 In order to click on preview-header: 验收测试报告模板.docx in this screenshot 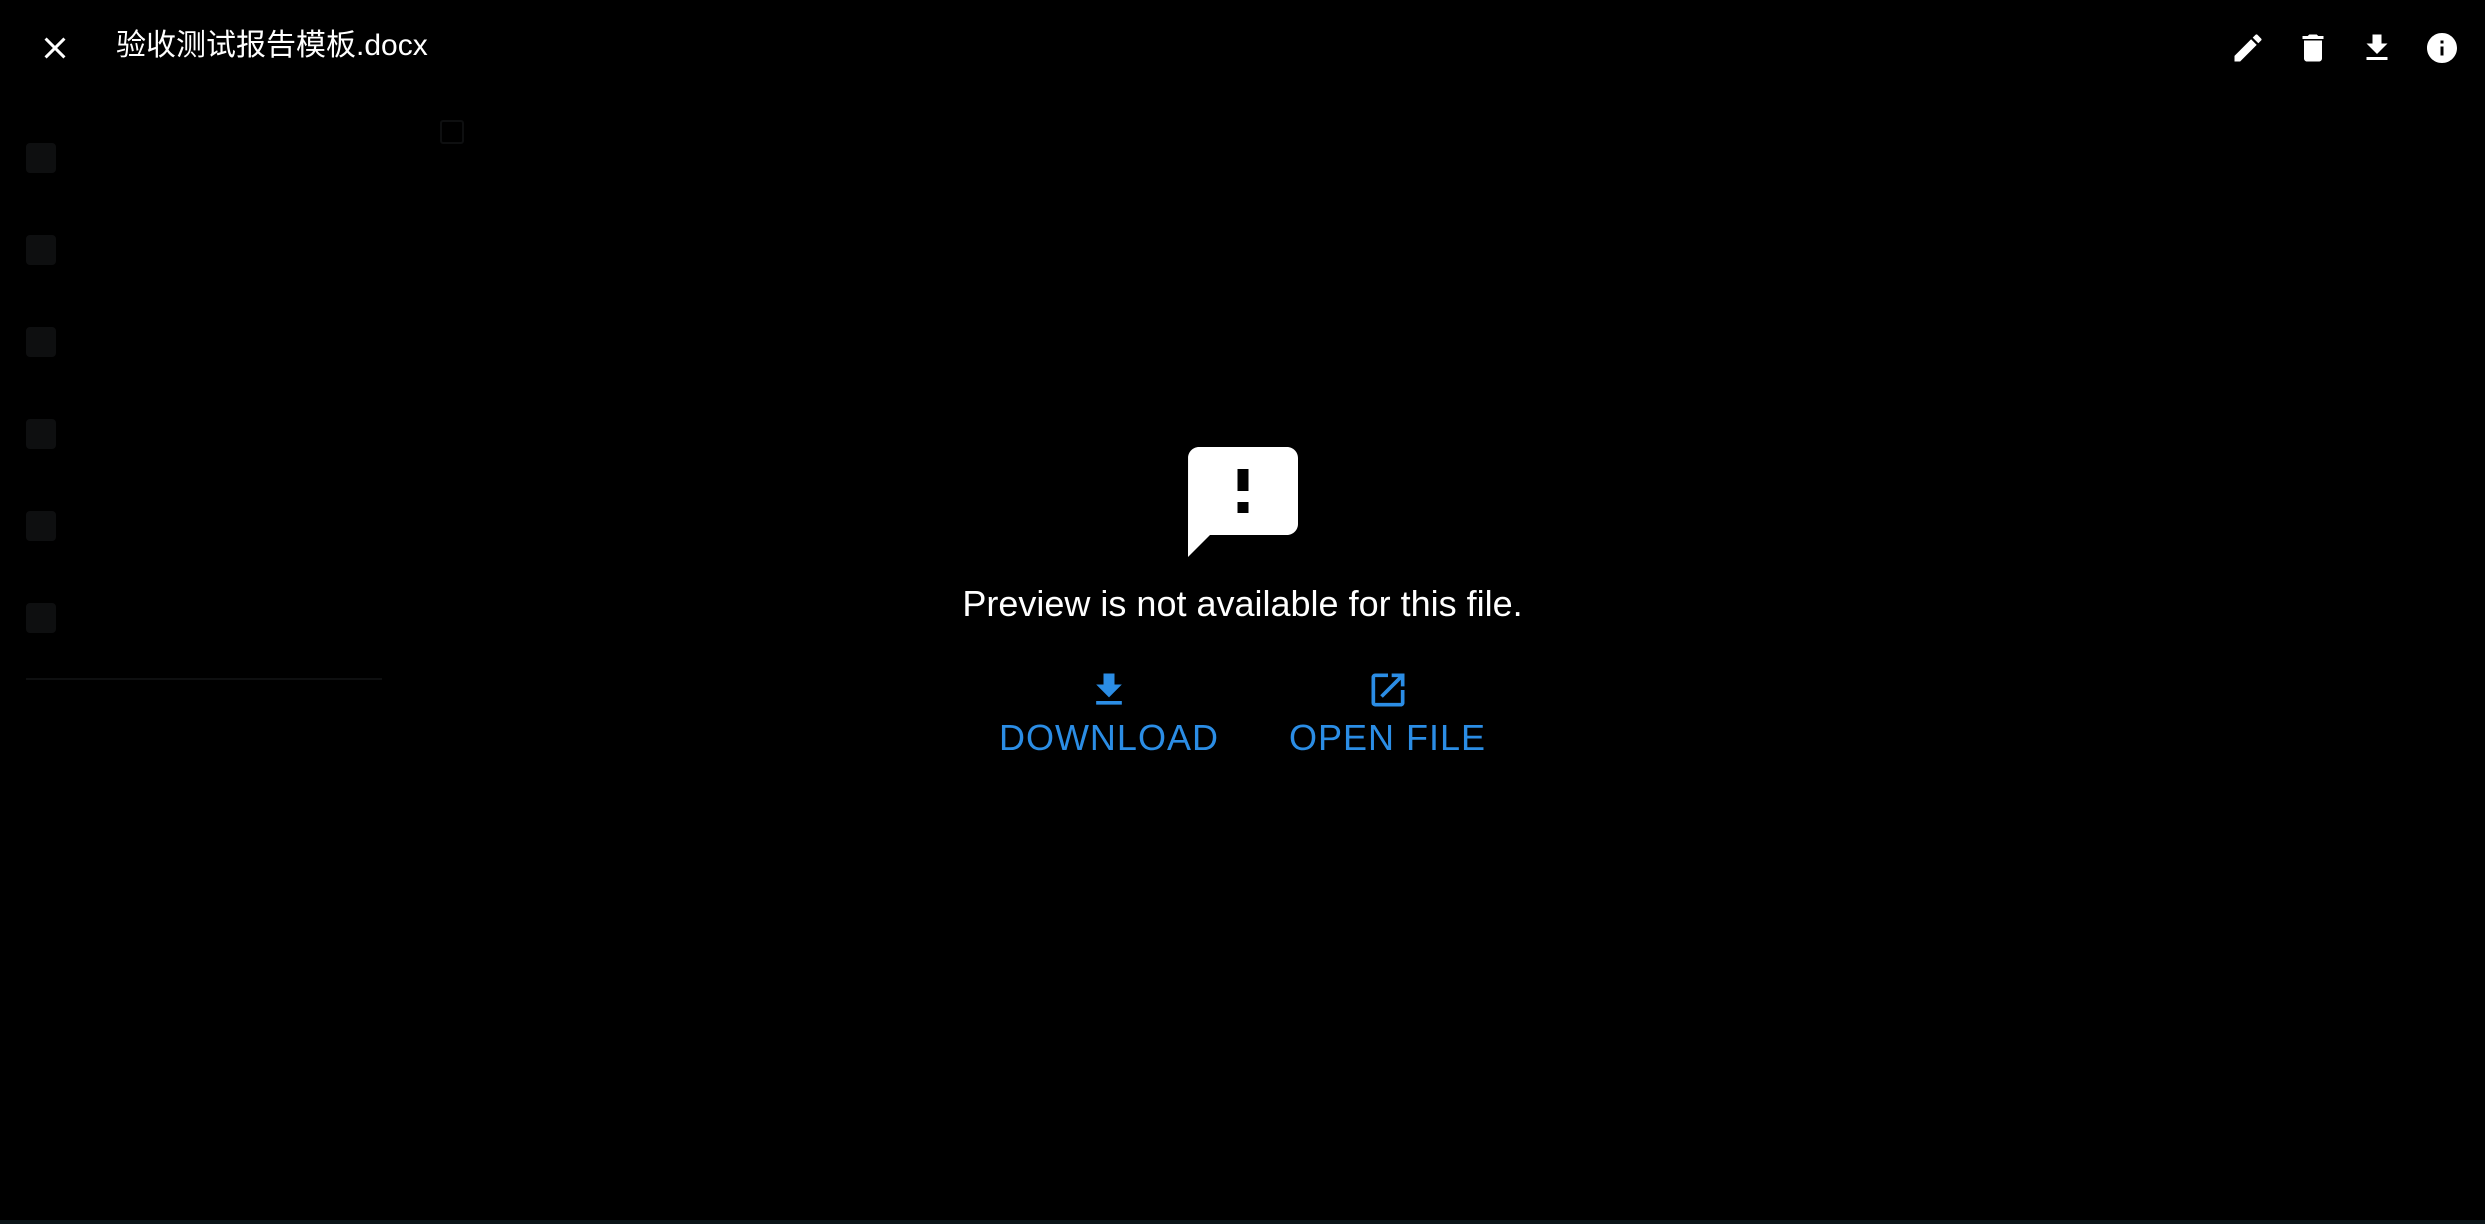, I will do `click(1242, 48)`.